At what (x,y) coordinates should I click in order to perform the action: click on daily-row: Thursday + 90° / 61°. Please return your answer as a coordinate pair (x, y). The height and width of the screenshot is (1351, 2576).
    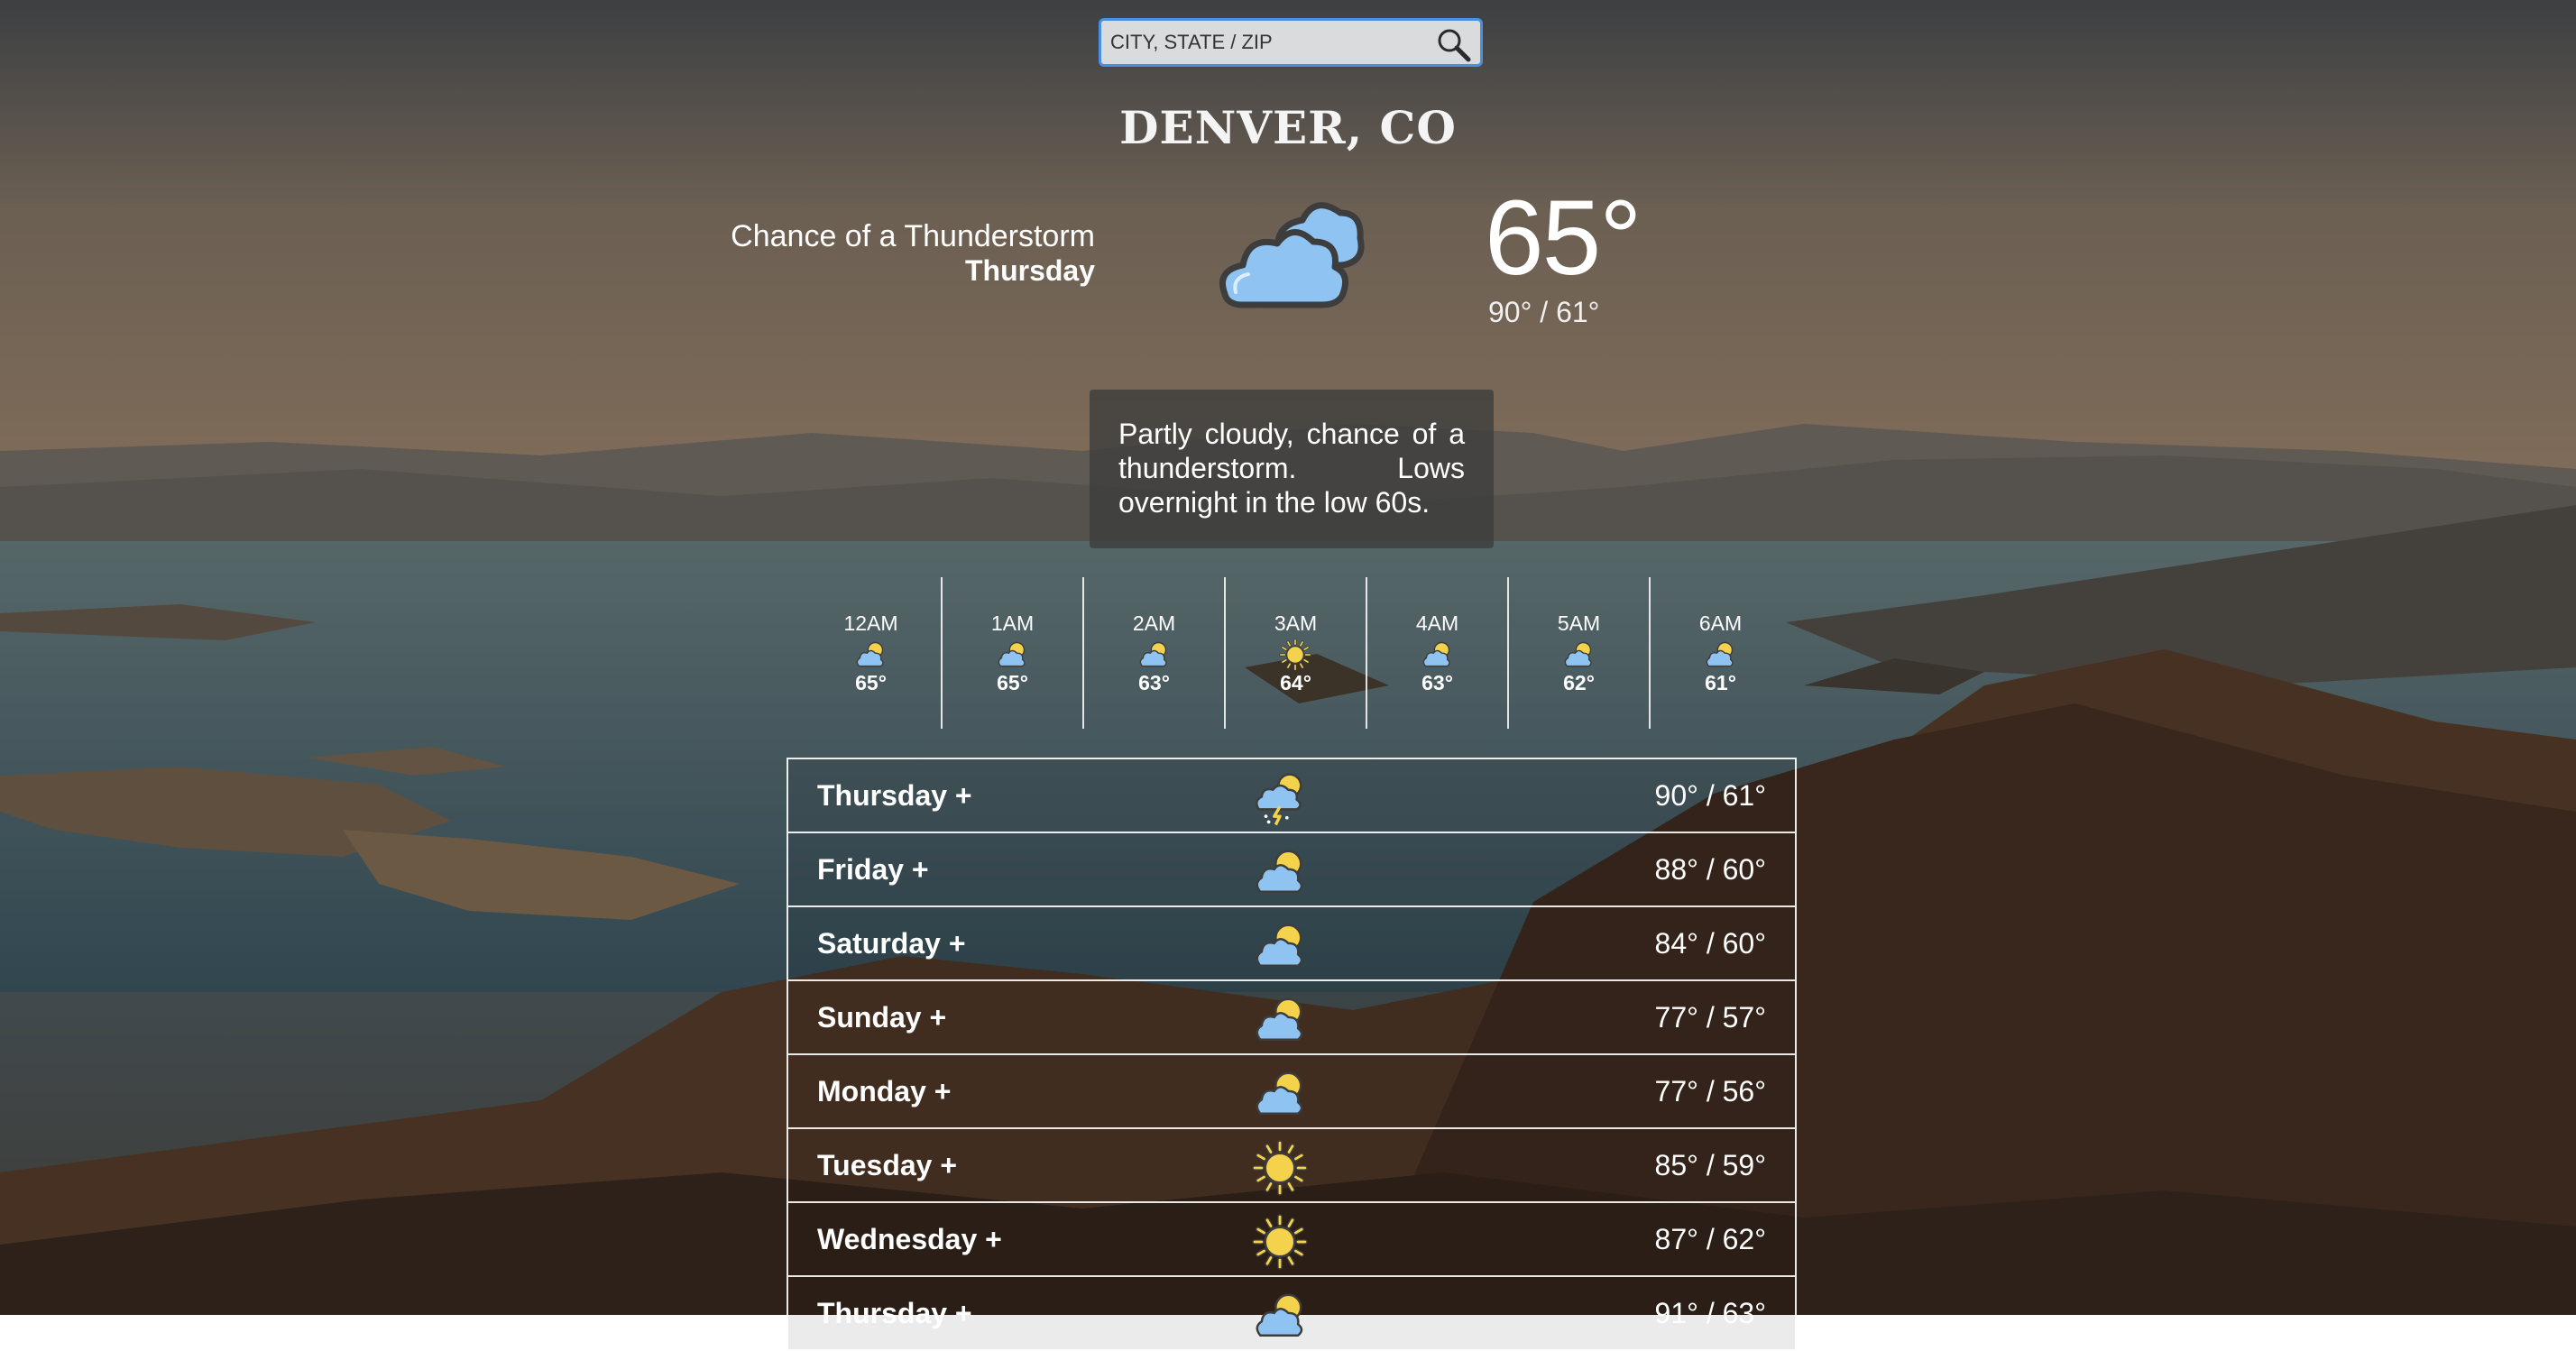
    Looking at the image, I should click on (1292, 795).